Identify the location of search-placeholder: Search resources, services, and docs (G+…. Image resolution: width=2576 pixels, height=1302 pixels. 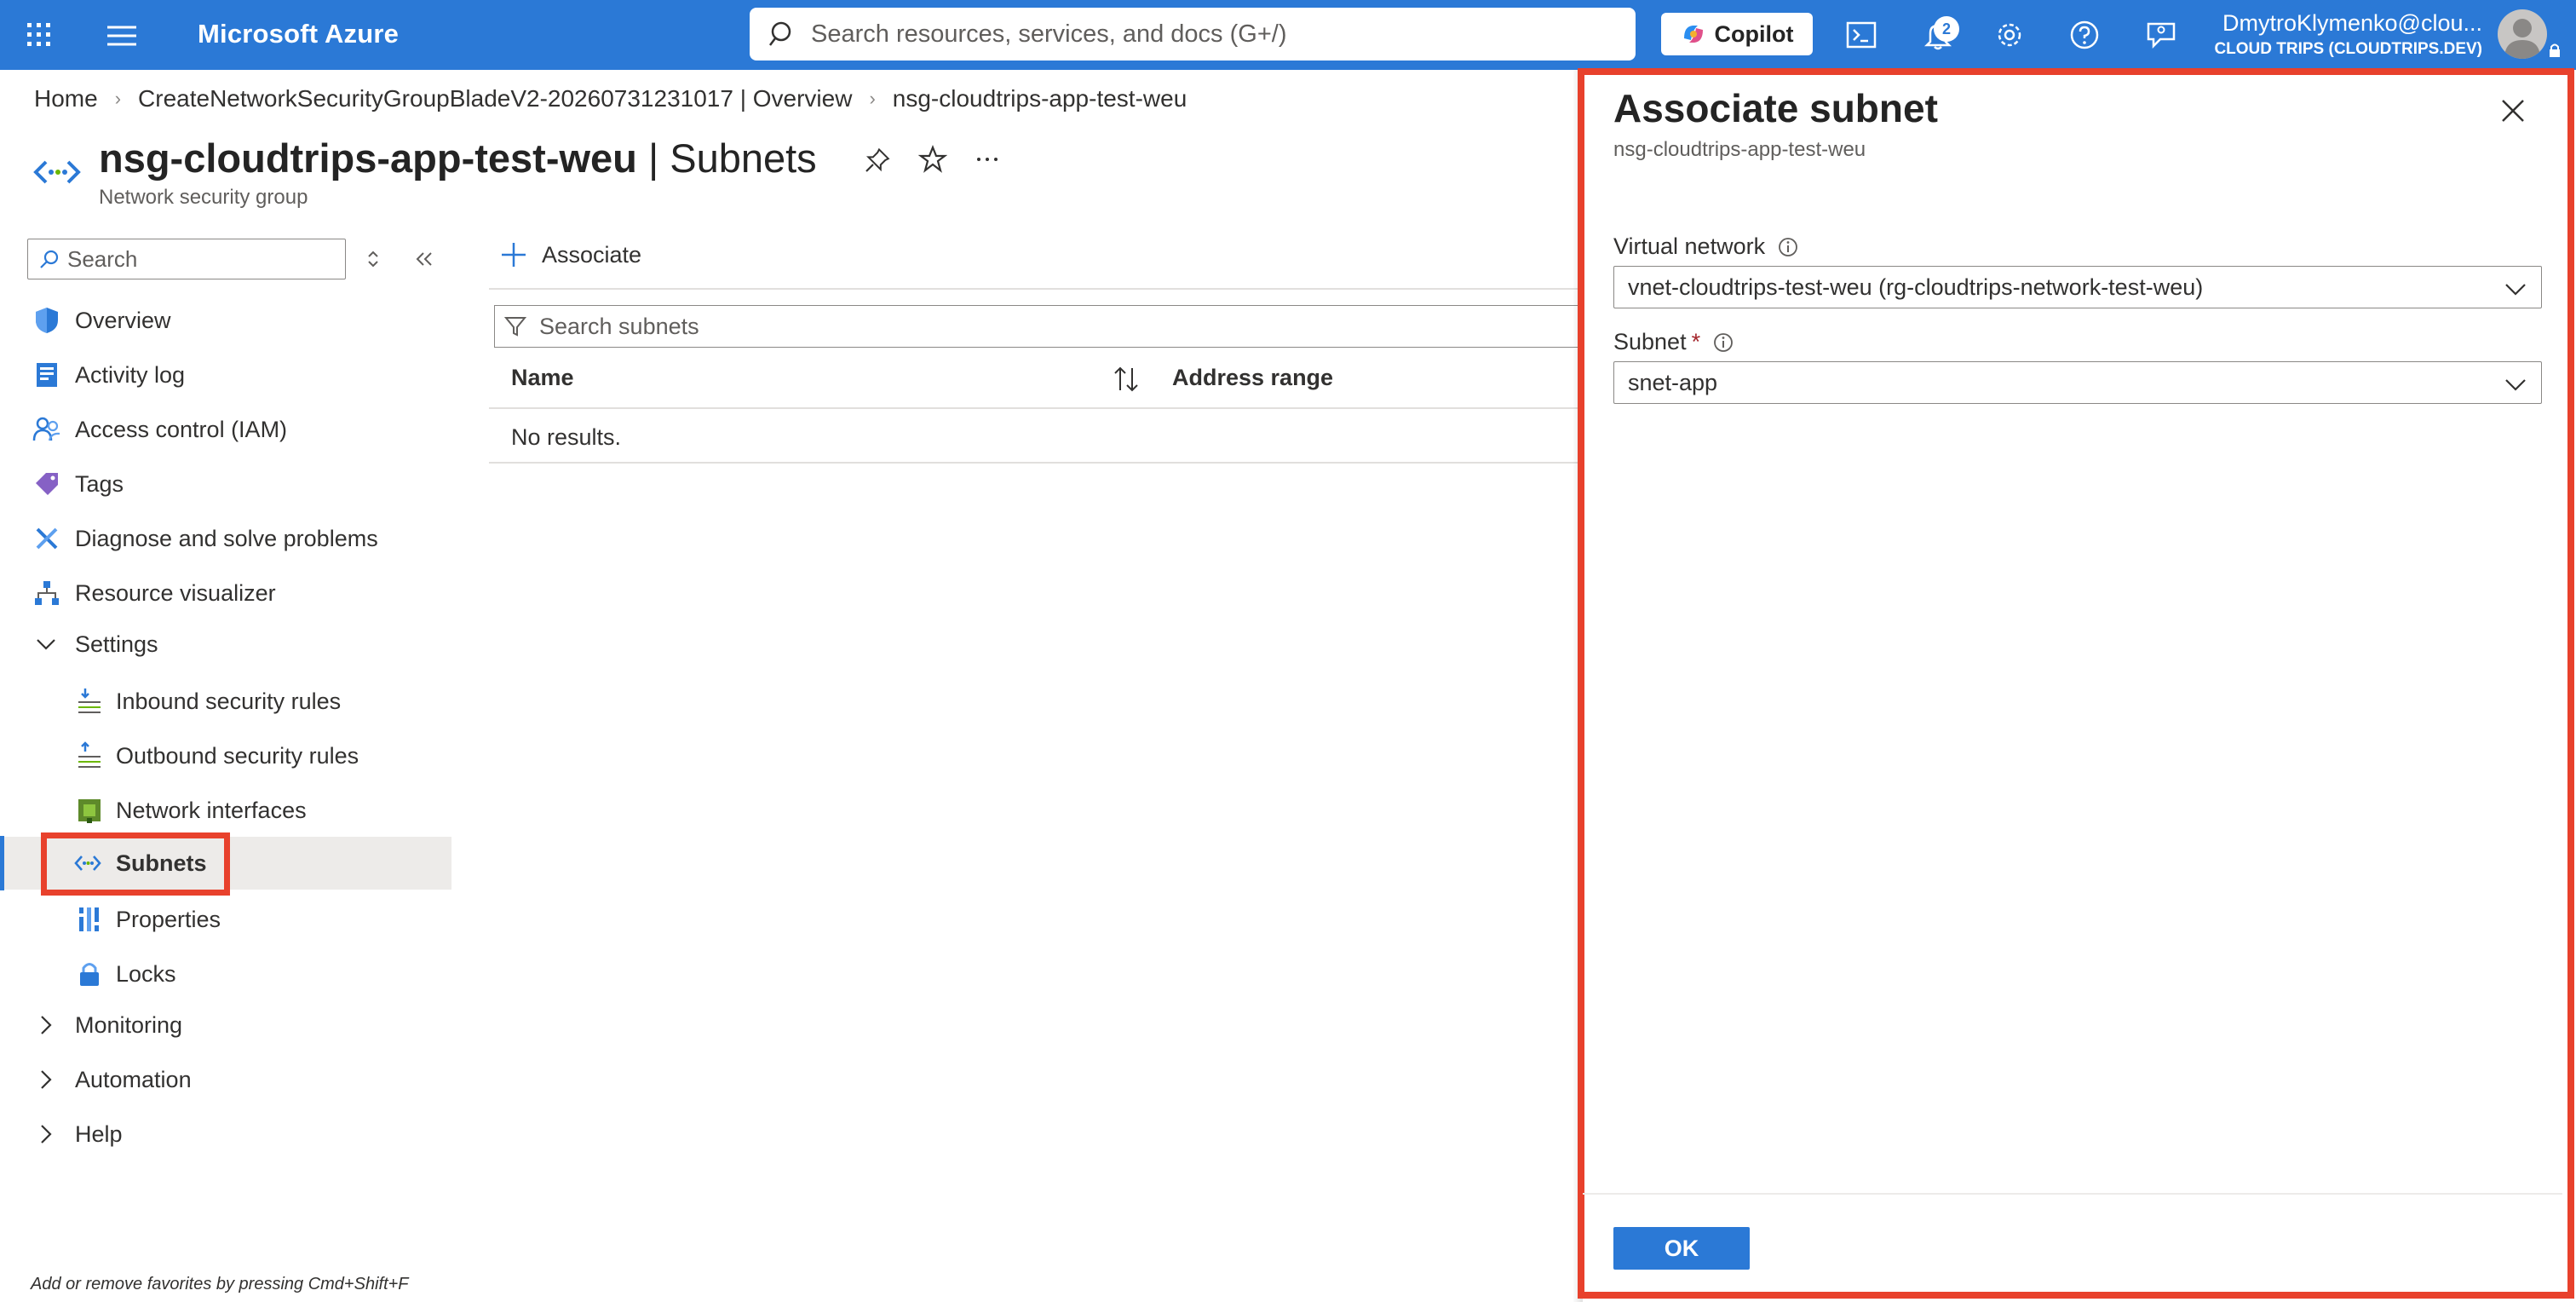
(1049, 34).